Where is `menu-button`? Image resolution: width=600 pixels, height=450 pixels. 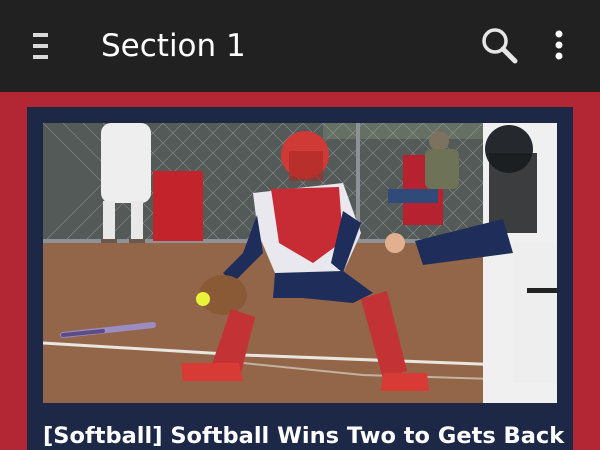 menu-button is located at coordinates (41, 46).